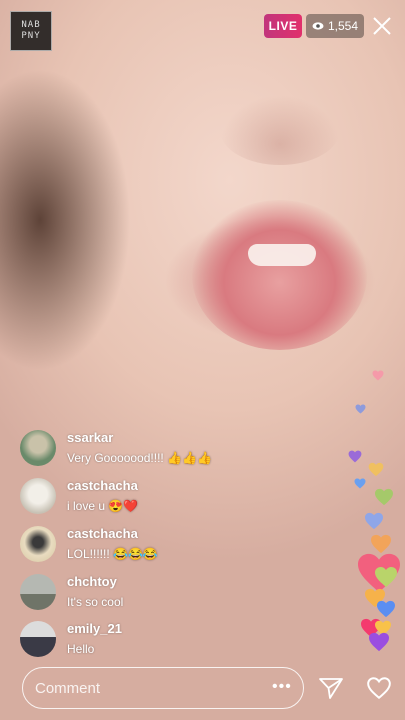  I want to click on live-badge: LIVE, so click(283, 26).